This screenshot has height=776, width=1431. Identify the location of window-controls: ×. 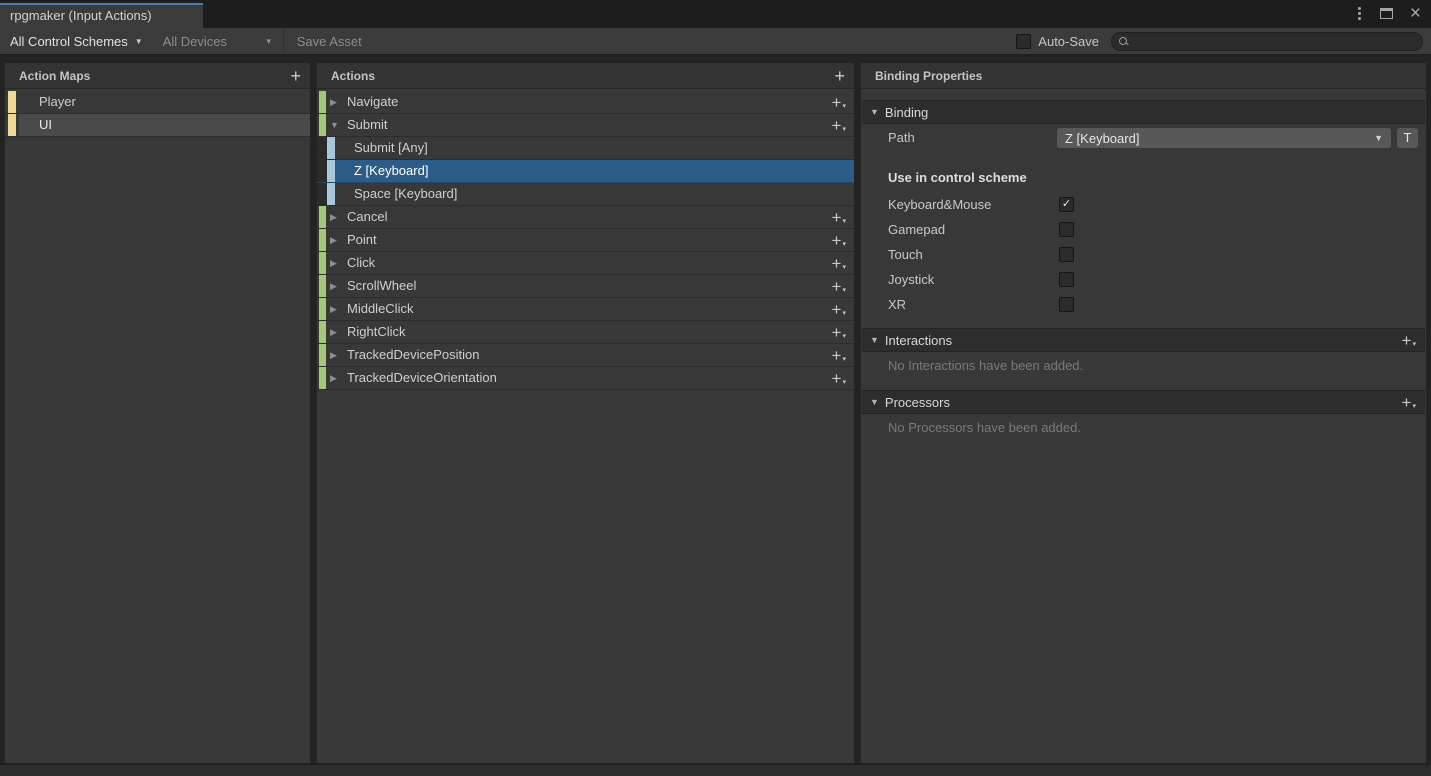
(1388, 13).